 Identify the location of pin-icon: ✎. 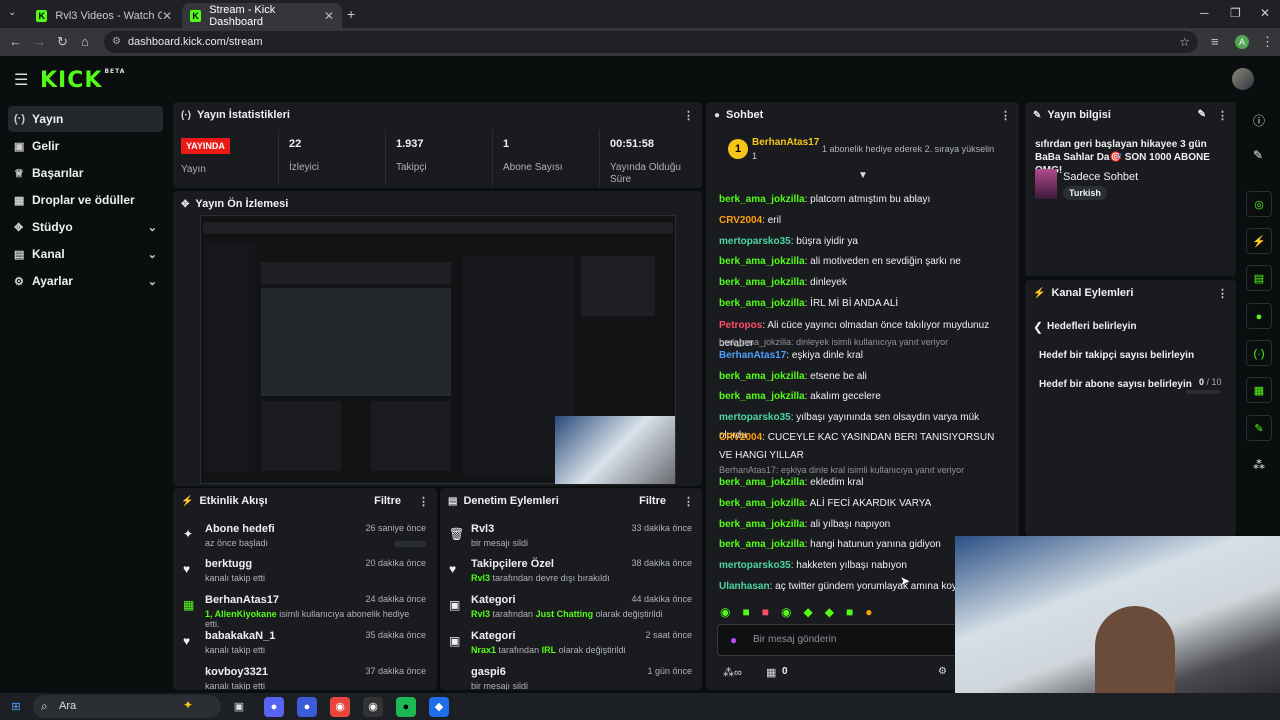
(1037, 115).